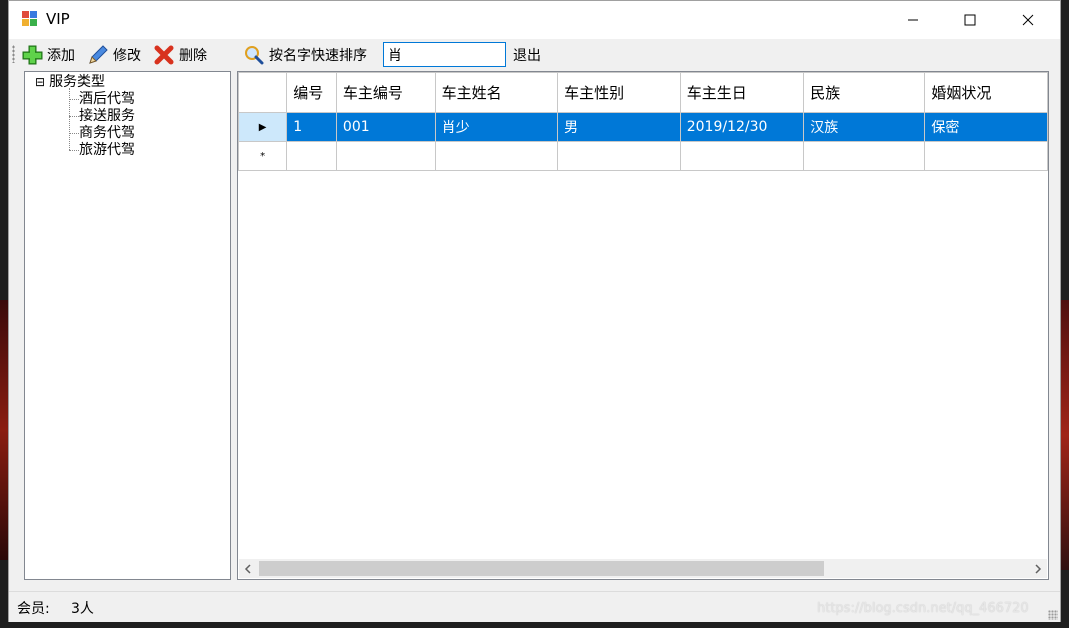  I want to click on table-row: ▶ 1 001 肖少 男 2019/12/30 汉族 保密, so click(643, 127).